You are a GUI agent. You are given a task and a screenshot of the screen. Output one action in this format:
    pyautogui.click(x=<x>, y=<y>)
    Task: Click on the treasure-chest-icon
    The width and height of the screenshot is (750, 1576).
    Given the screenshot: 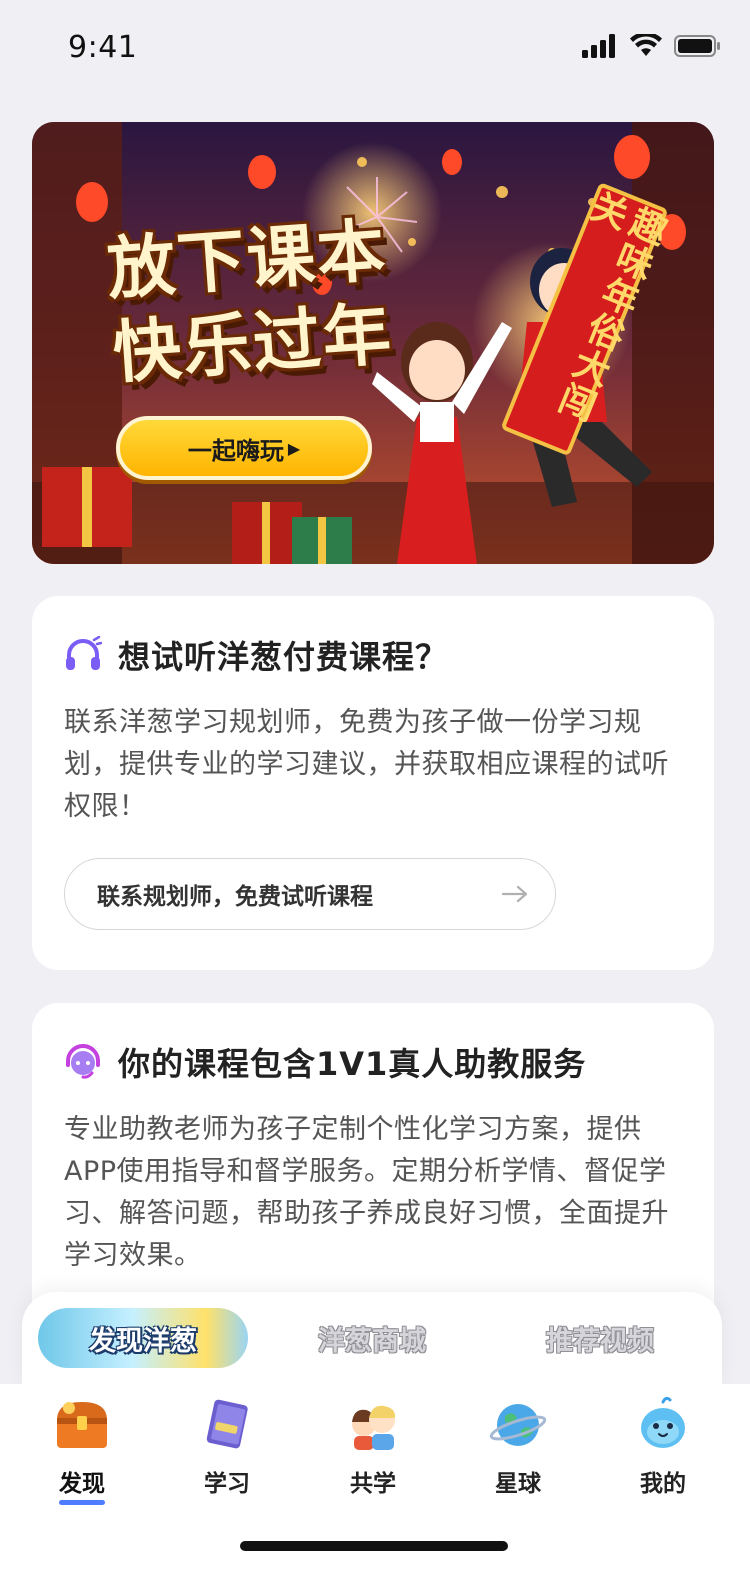 What is the action you would take?
    pyautogui.click(x=82, y=1425)
    